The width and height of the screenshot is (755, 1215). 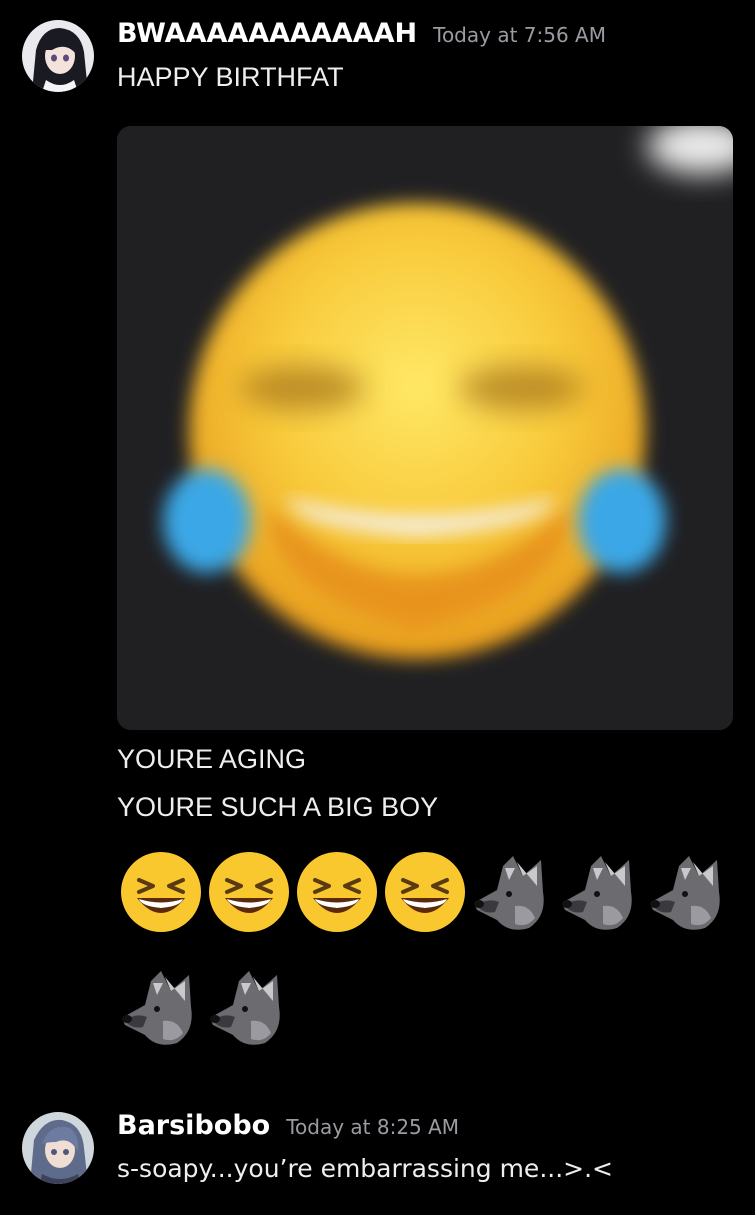 What do you see at coordinates (58, 1148) in the screenshot?
I see `anime-boy-avatar` at bounding box center [58, 1148].